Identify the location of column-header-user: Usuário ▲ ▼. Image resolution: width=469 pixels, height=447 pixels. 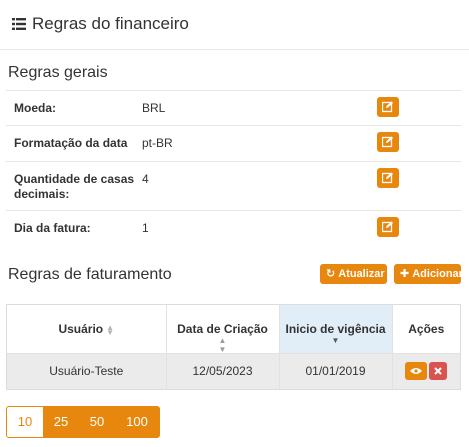
(87, 329).